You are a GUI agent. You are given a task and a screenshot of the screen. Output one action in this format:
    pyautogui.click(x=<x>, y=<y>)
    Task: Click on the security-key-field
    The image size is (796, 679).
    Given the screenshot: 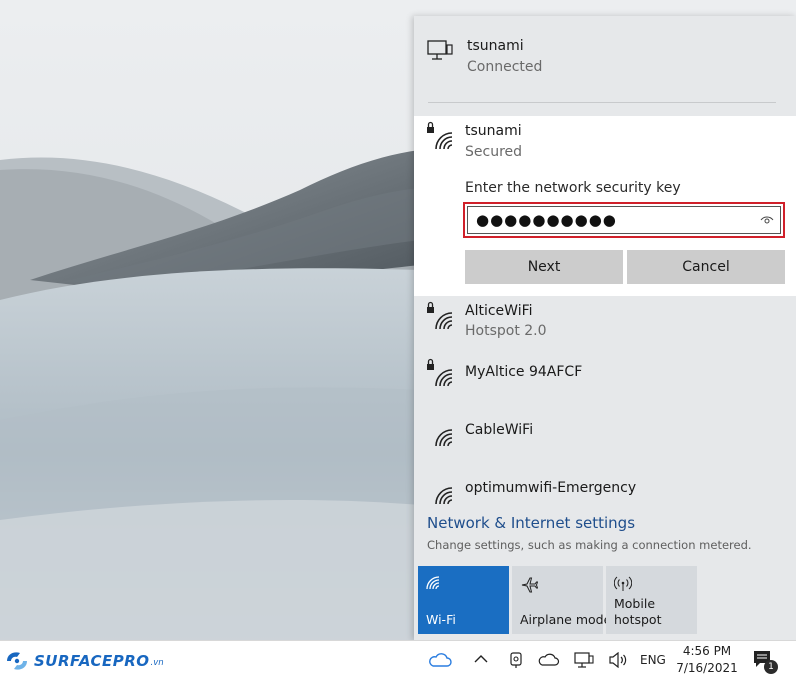 What is the action you would take?
    pyautogui.click(x=624, y=220)
    